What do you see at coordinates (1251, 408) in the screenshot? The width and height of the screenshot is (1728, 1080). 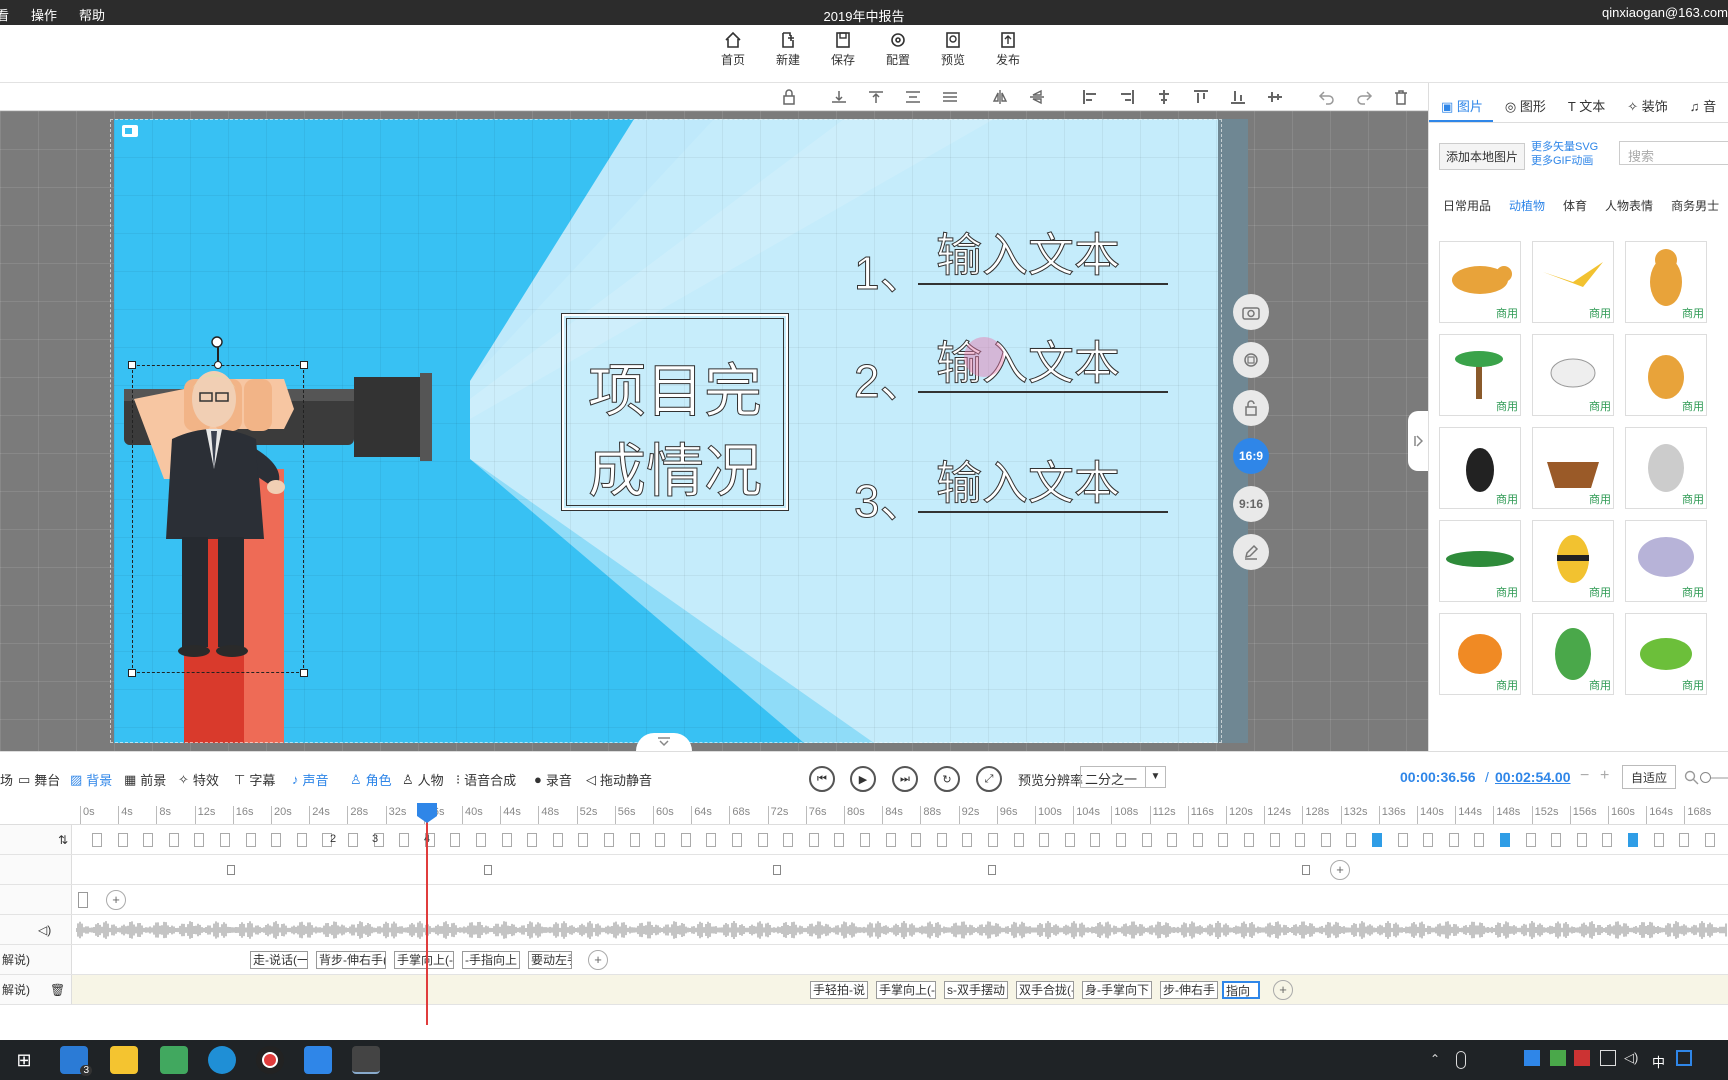 I see `unlock-button` at bounding box center [1251, 408].